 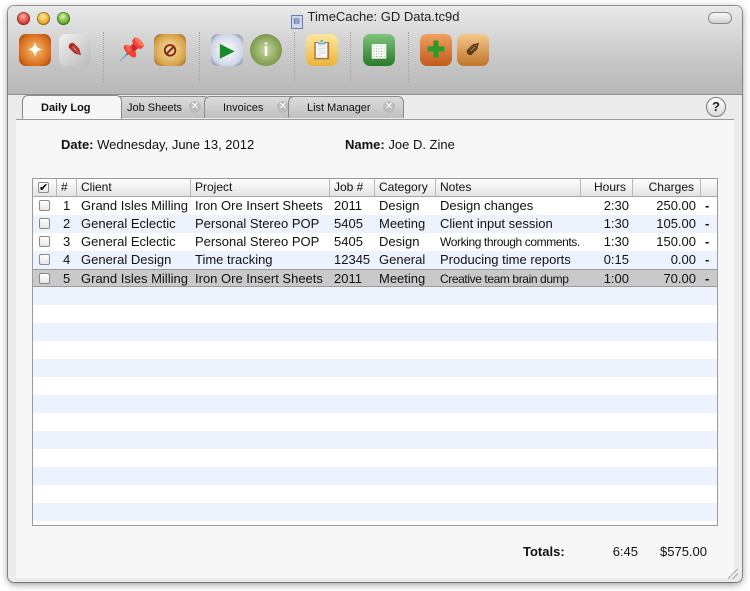 I want to click on tab-invoices: Invoices ✕, so click(x=251, y=107).